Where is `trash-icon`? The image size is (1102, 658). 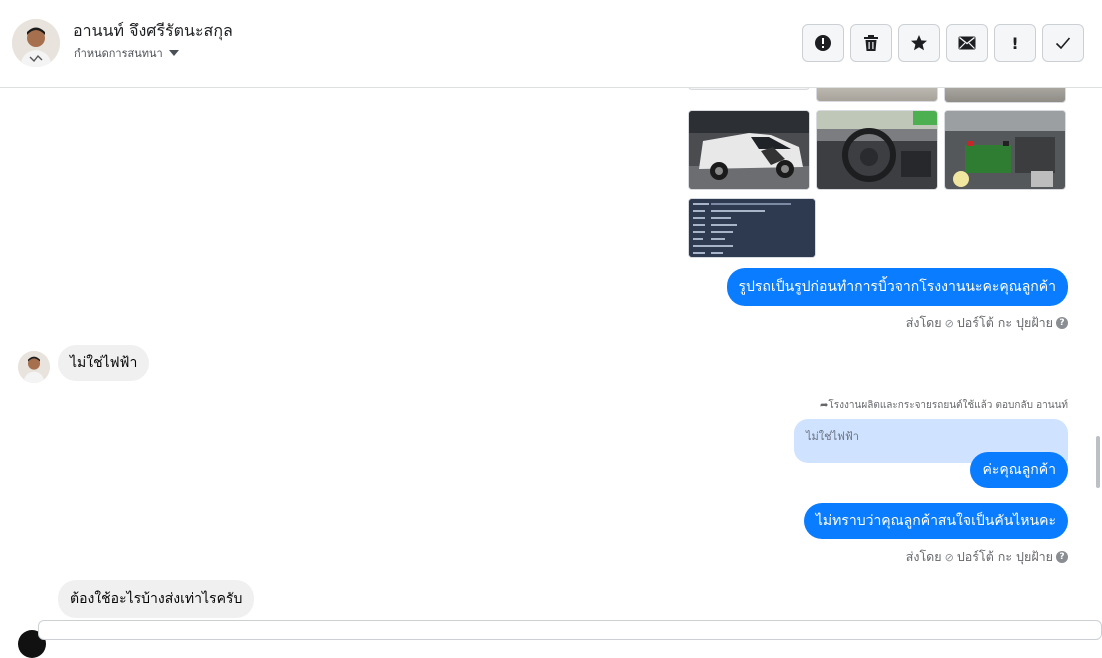
trash-icon is located at coordinates (871, 43).